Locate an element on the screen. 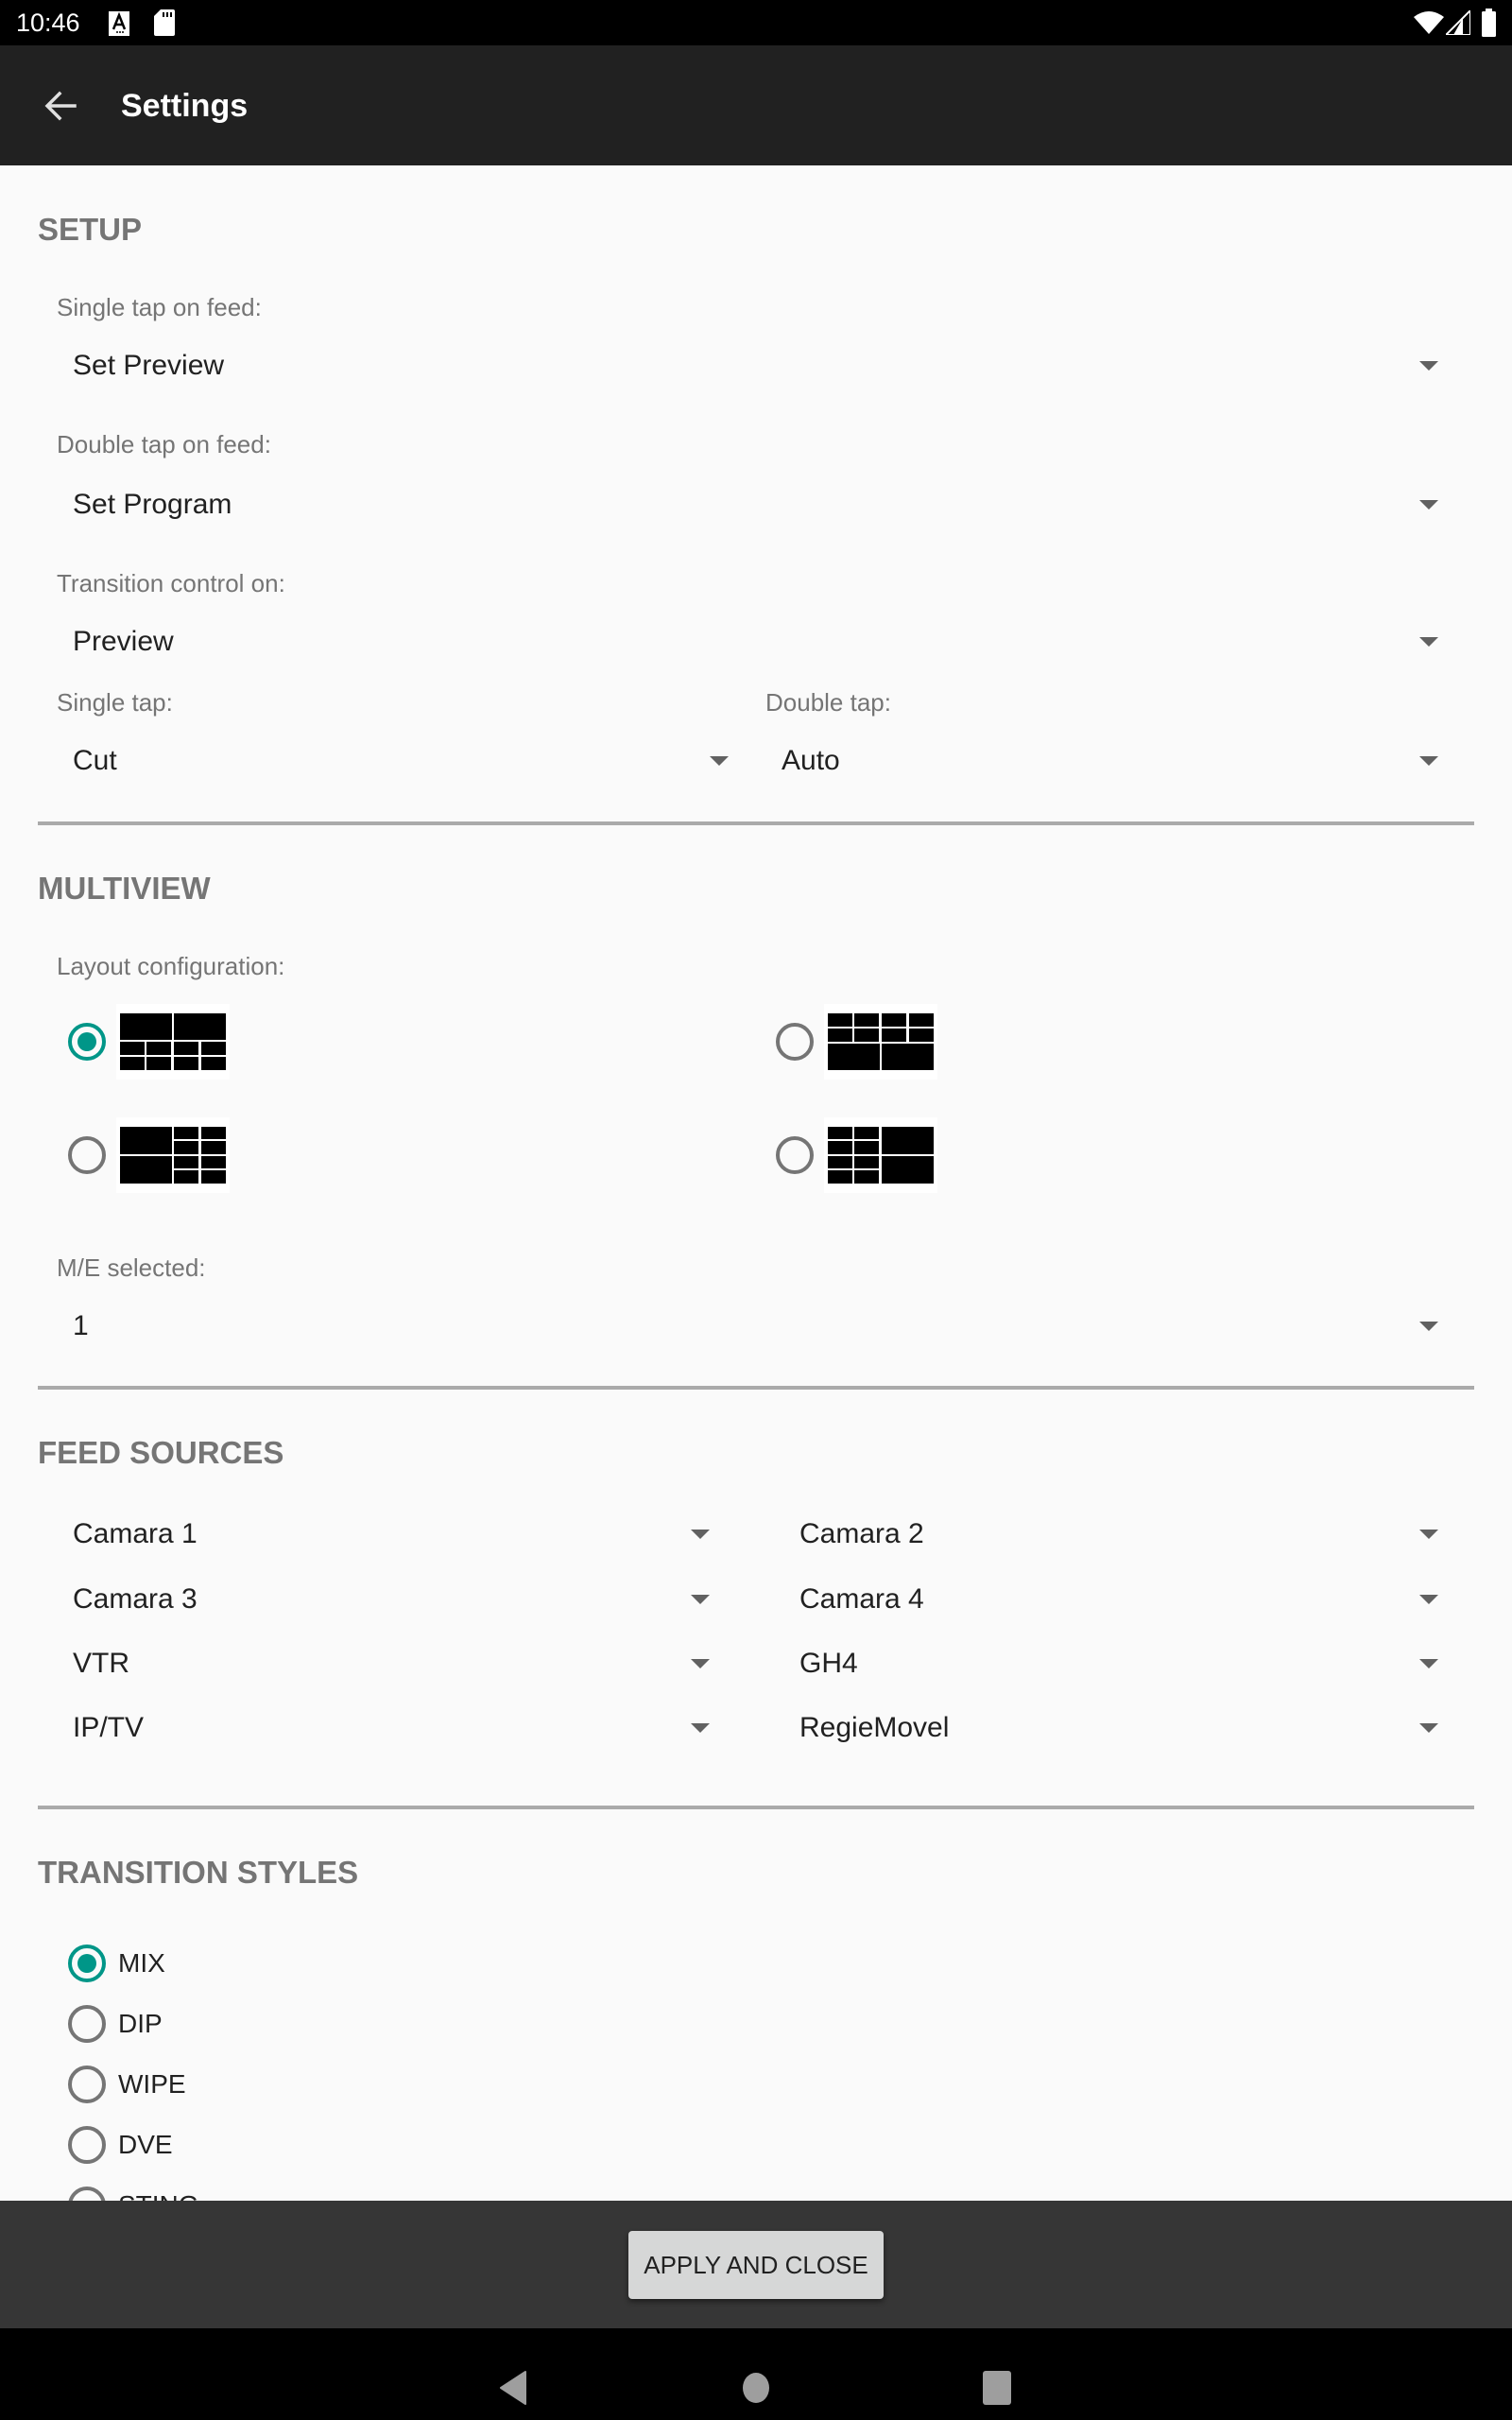 The width and height of the screenshot is (1512, 2420). transition-option-mix: MIX is located at coordinates (116, 1963).